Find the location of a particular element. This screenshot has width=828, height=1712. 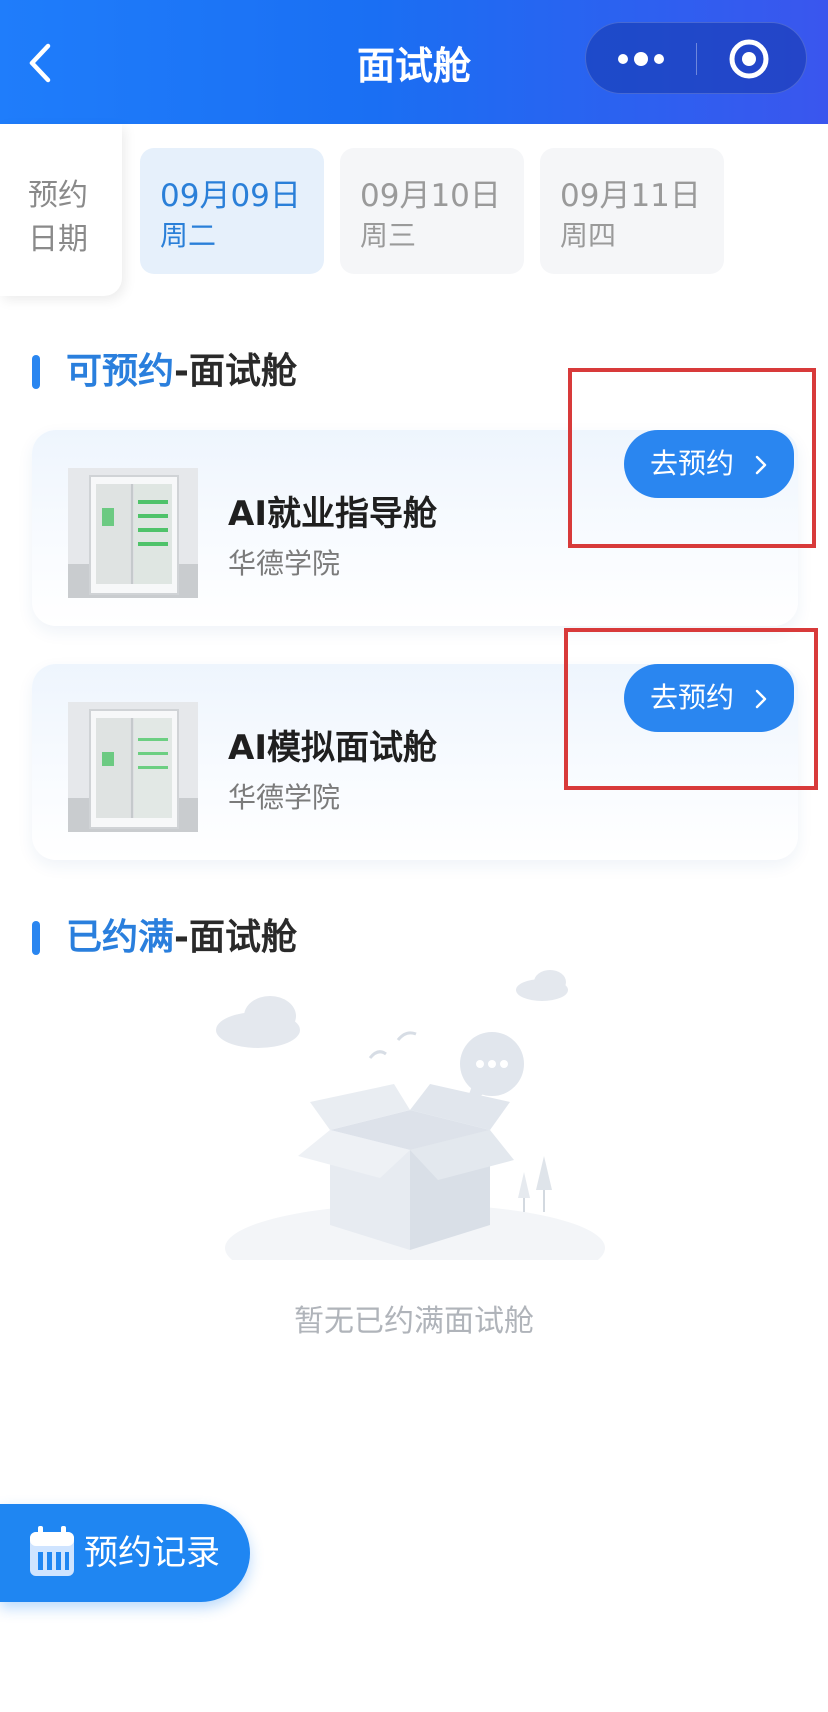

more-button is located at coordinates (641, 59).